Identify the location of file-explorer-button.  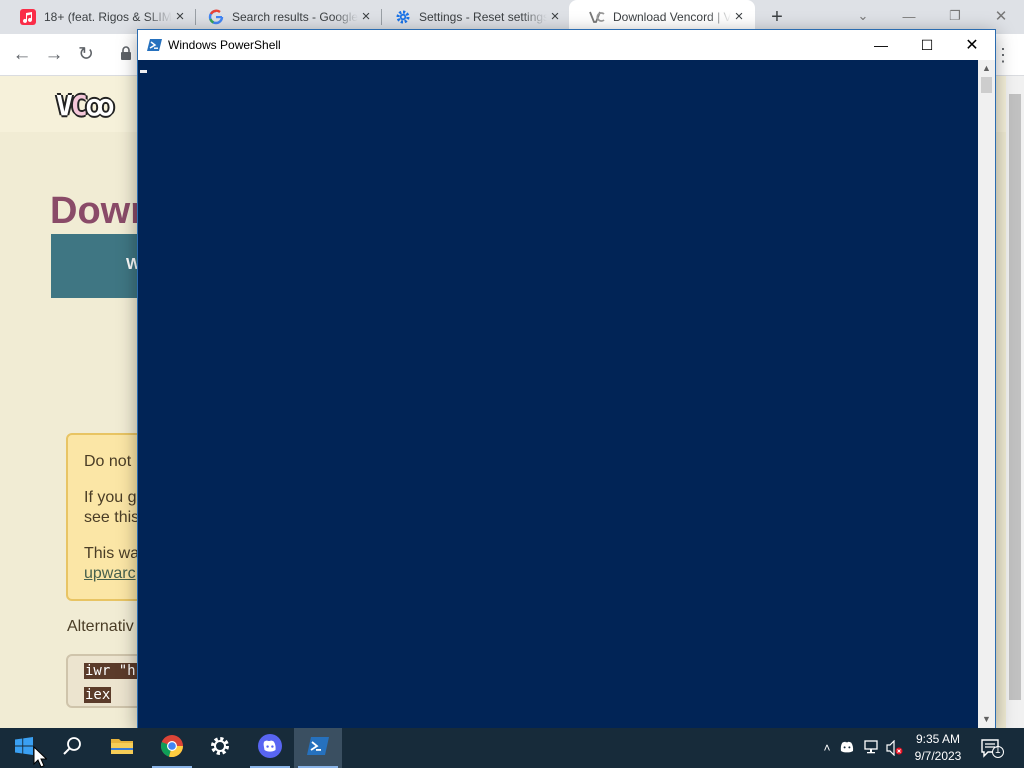
(122, 748).